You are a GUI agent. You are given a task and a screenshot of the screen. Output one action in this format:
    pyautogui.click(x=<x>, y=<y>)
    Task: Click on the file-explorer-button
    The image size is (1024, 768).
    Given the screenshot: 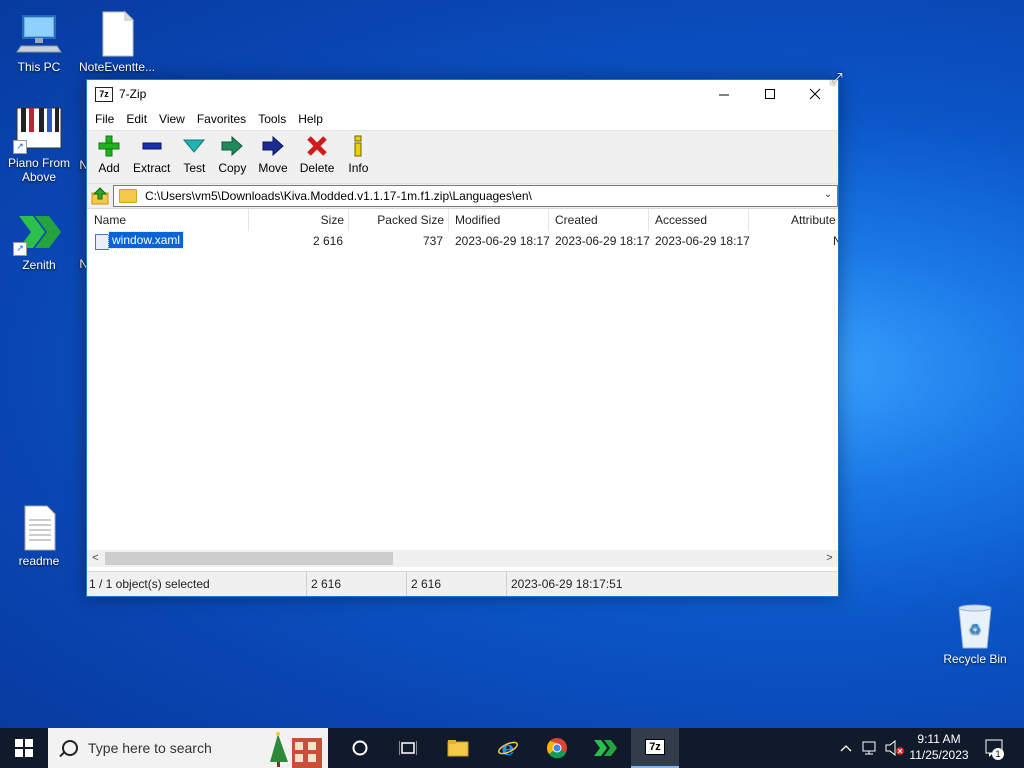 What is the action you would take?
    pyautogui.click(x=458, y=748)
    